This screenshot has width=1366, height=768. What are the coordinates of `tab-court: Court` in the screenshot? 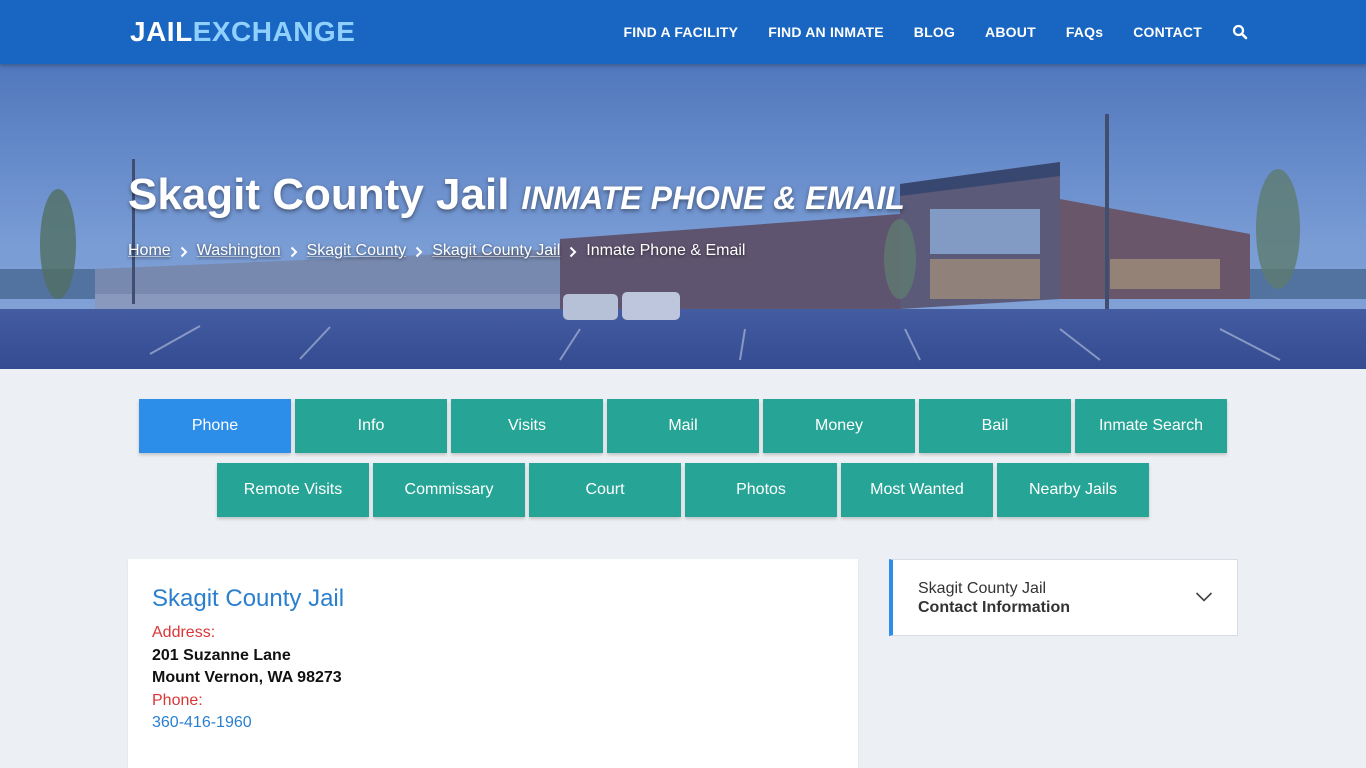 It's located at (605, 490).